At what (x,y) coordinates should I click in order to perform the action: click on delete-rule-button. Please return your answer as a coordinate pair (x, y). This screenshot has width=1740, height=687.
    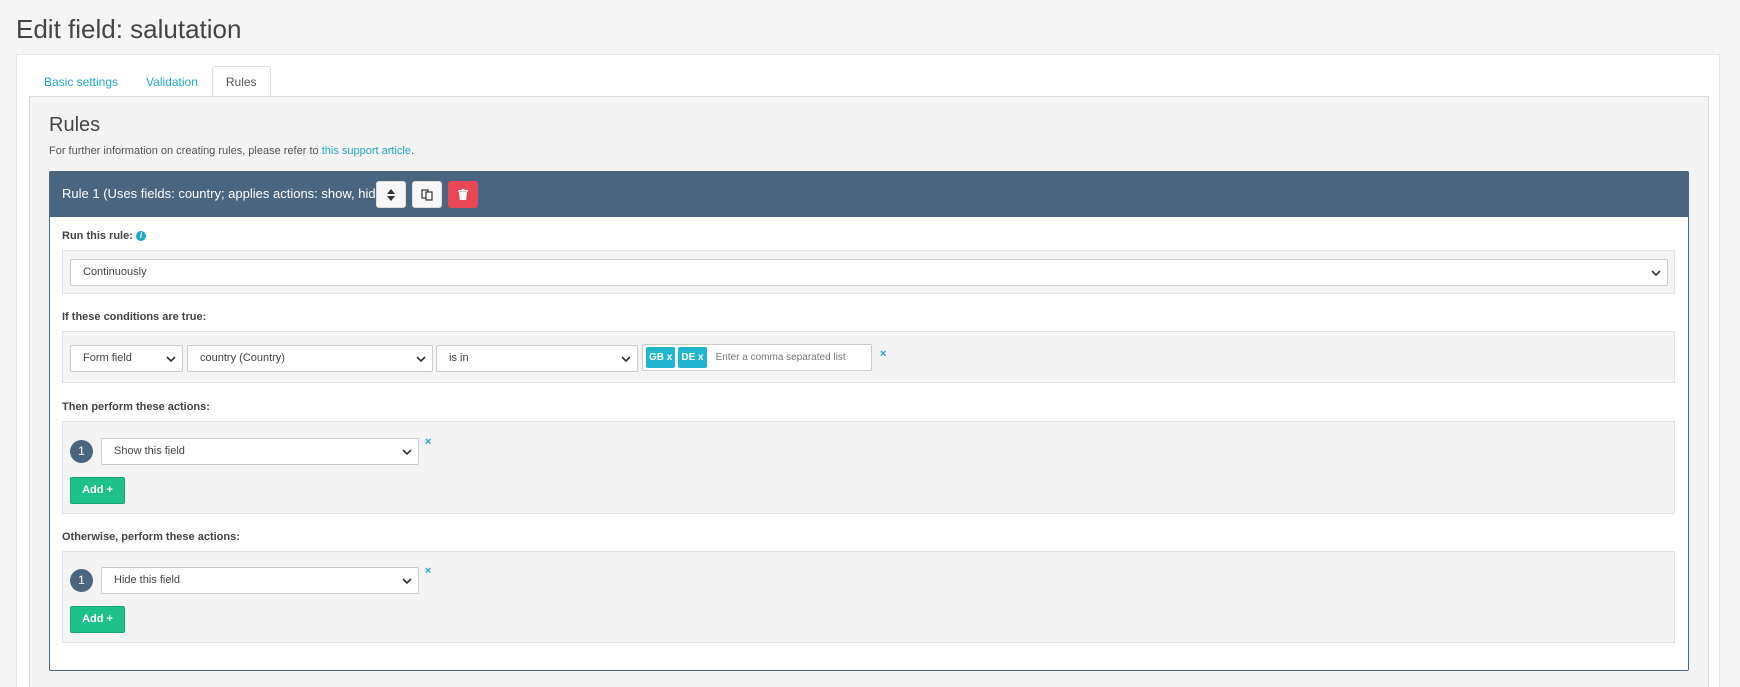
    Looking at the image, I should click on (463, 194).